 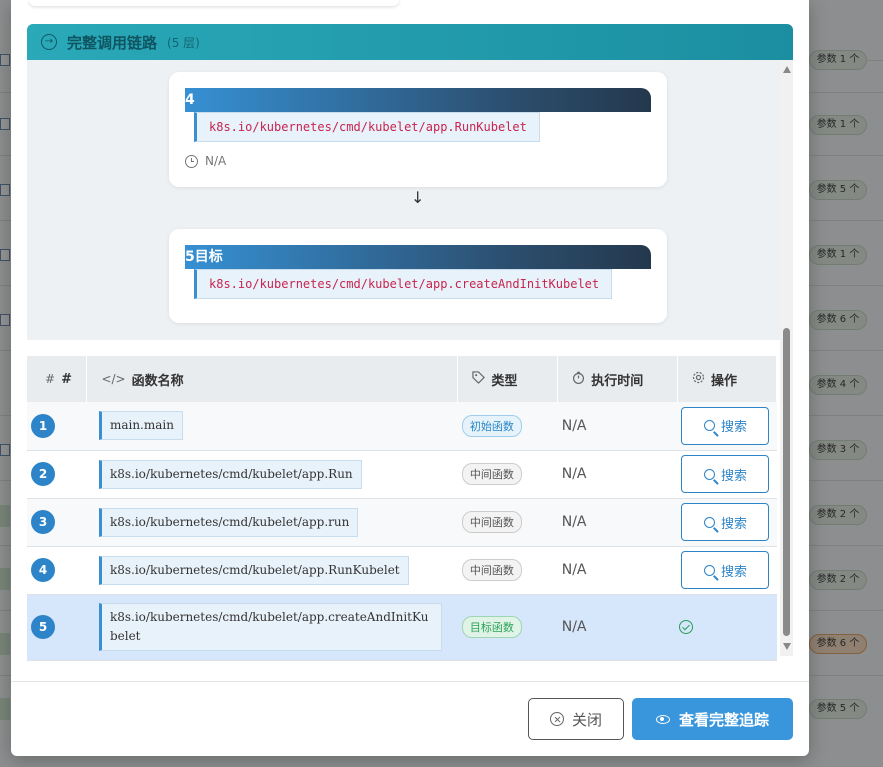 I want to click on chain-node-time: N/A, so click(x=205, y=161).